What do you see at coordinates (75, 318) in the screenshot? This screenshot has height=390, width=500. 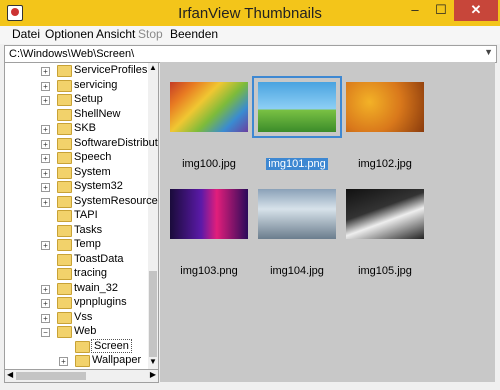 I see `tree-item: + Vss` at bounding box center [75, 318].